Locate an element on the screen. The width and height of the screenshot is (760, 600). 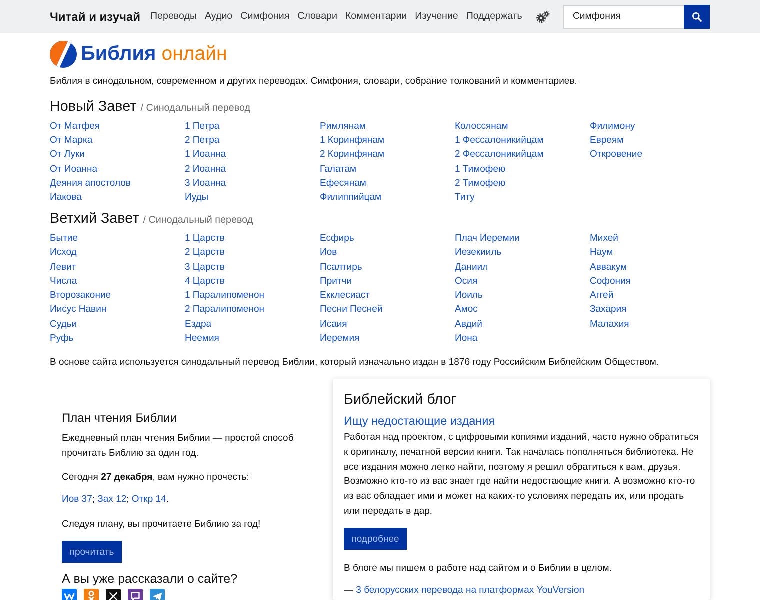
book-link: Иезекииль is located at coordinates (478, 253).